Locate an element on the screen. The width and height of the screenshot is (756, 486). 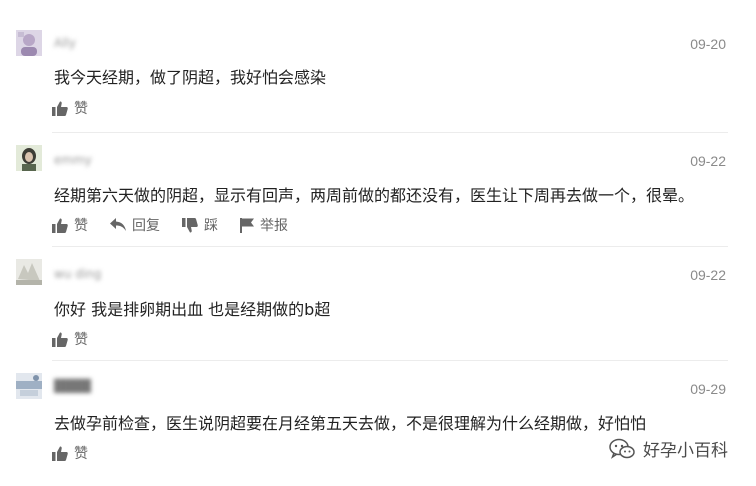
username: ████ is located at coordinates (72, 386).